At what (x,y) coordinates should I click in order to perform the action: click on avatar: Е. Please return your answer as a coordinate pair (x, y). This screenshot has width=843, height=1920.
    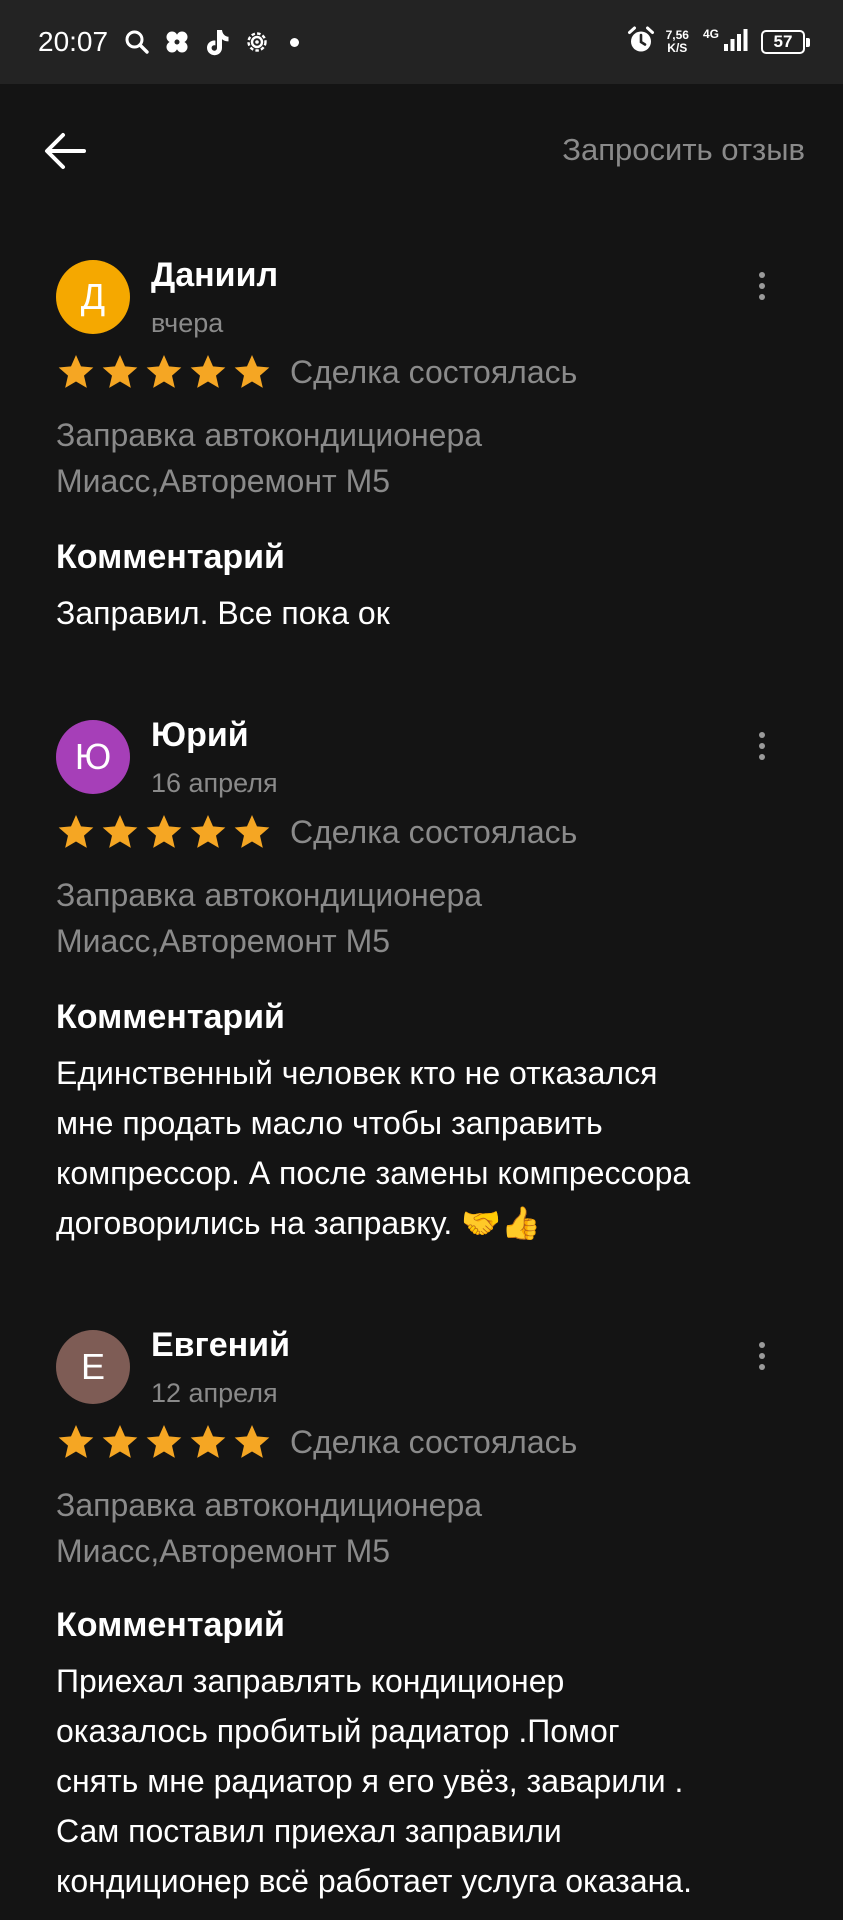
    Looking at the image, I should click on (93, 1367).